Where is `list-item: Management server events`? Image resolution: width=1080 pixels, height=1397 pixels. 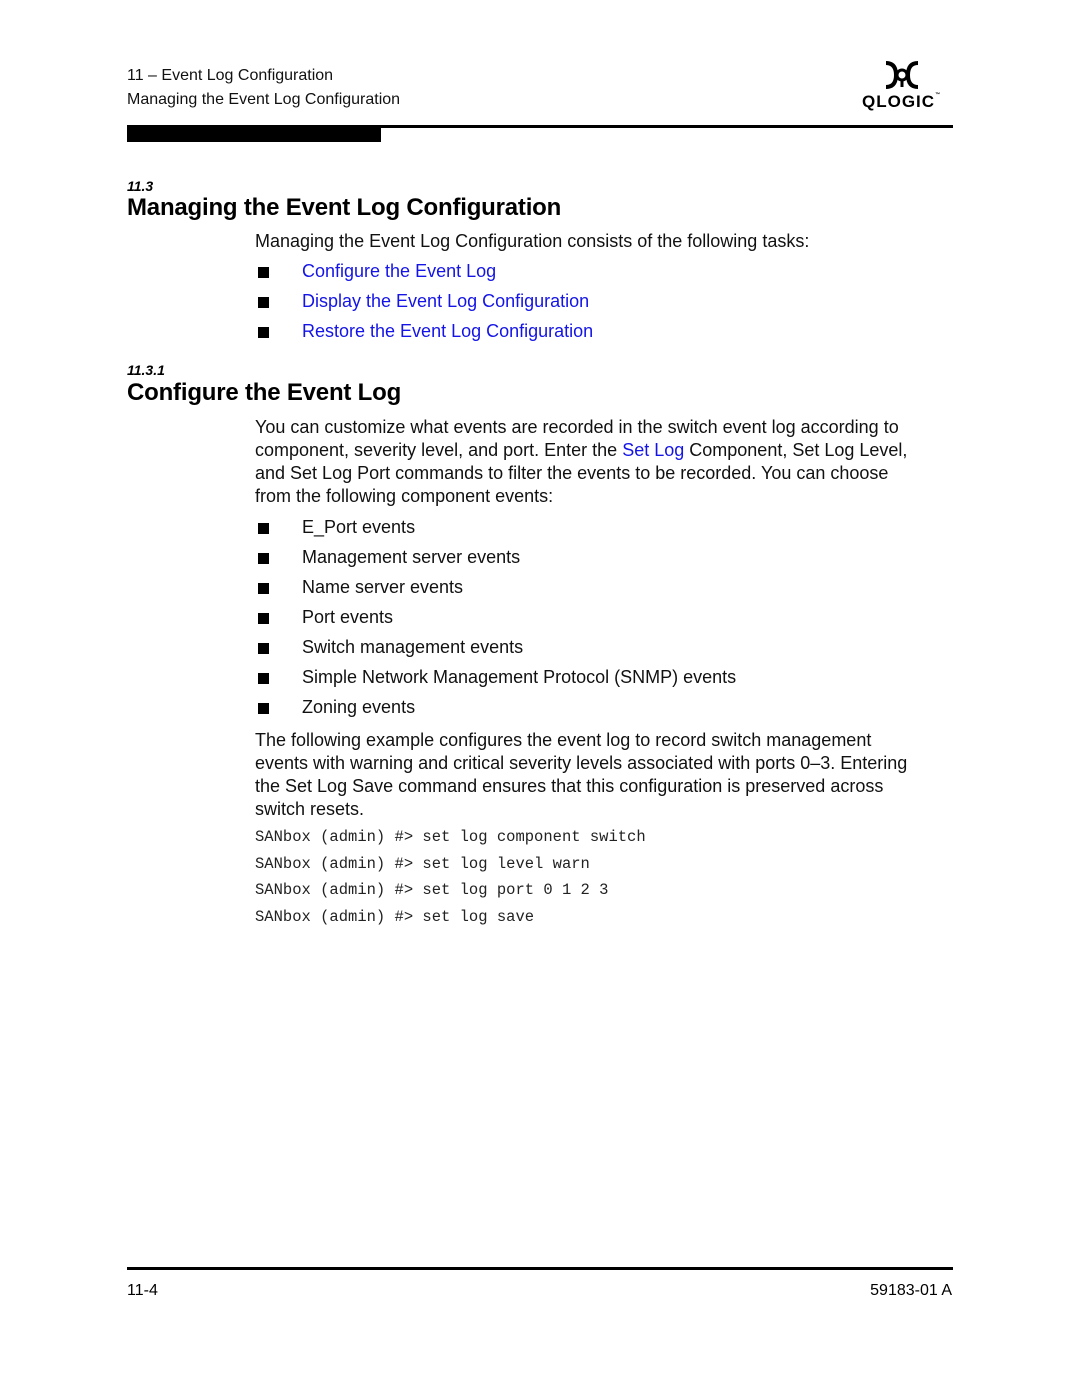 list-item: Management server events is located at coordinates (411, 557).